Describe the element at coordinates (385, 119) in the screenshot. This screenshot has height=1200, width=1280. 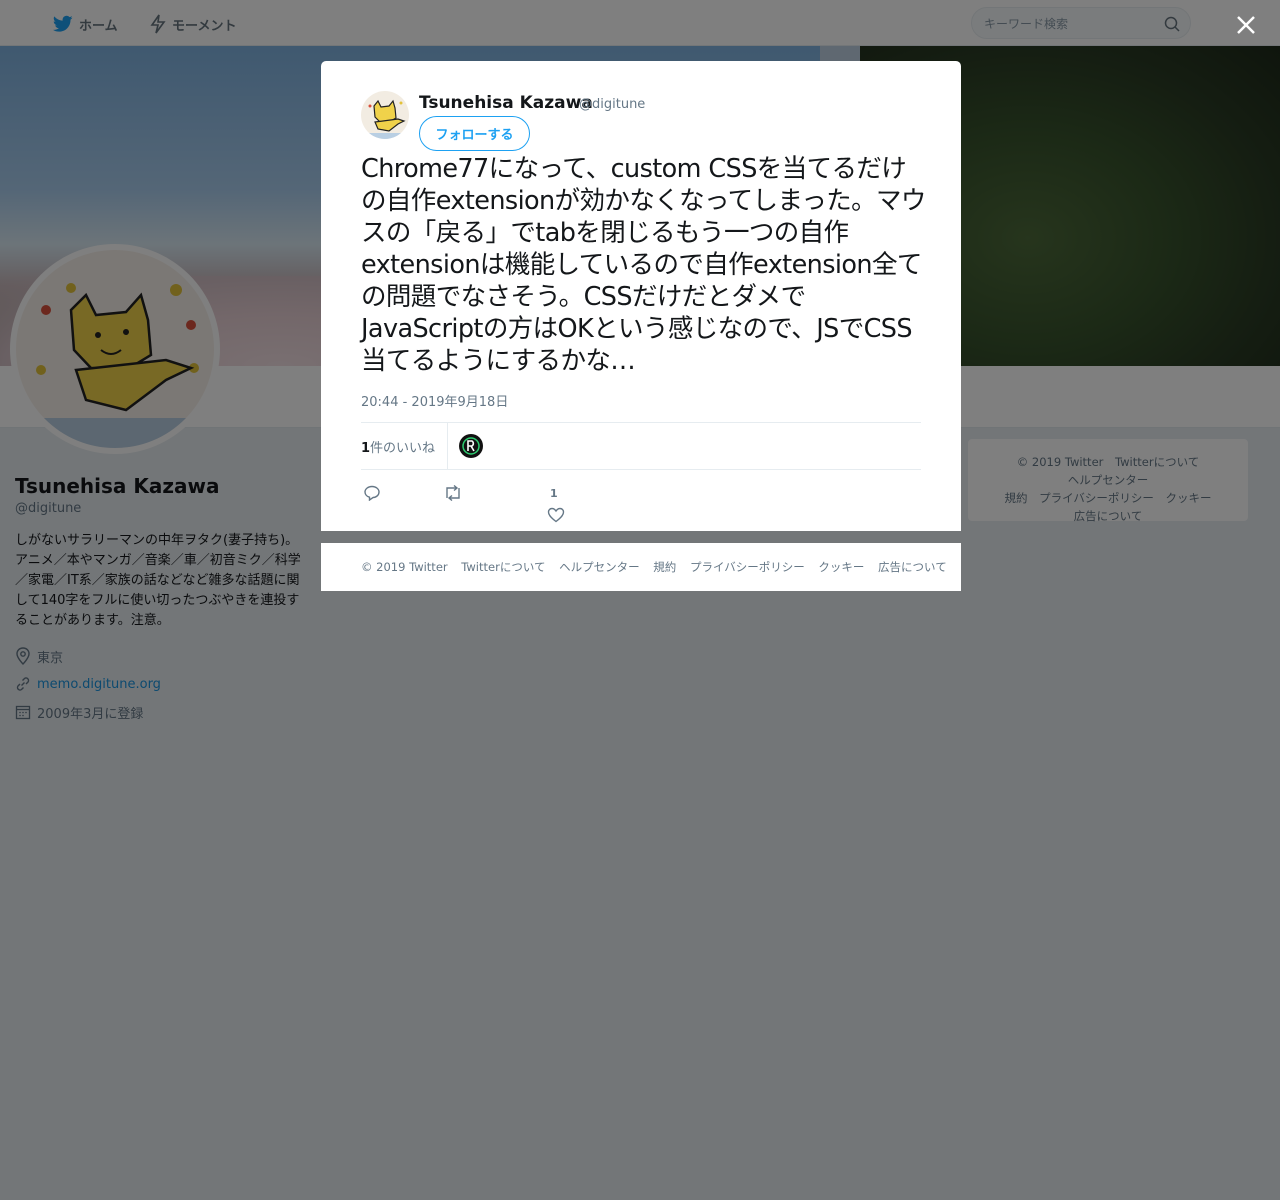
I see `cat-illustration-icon` at that location.